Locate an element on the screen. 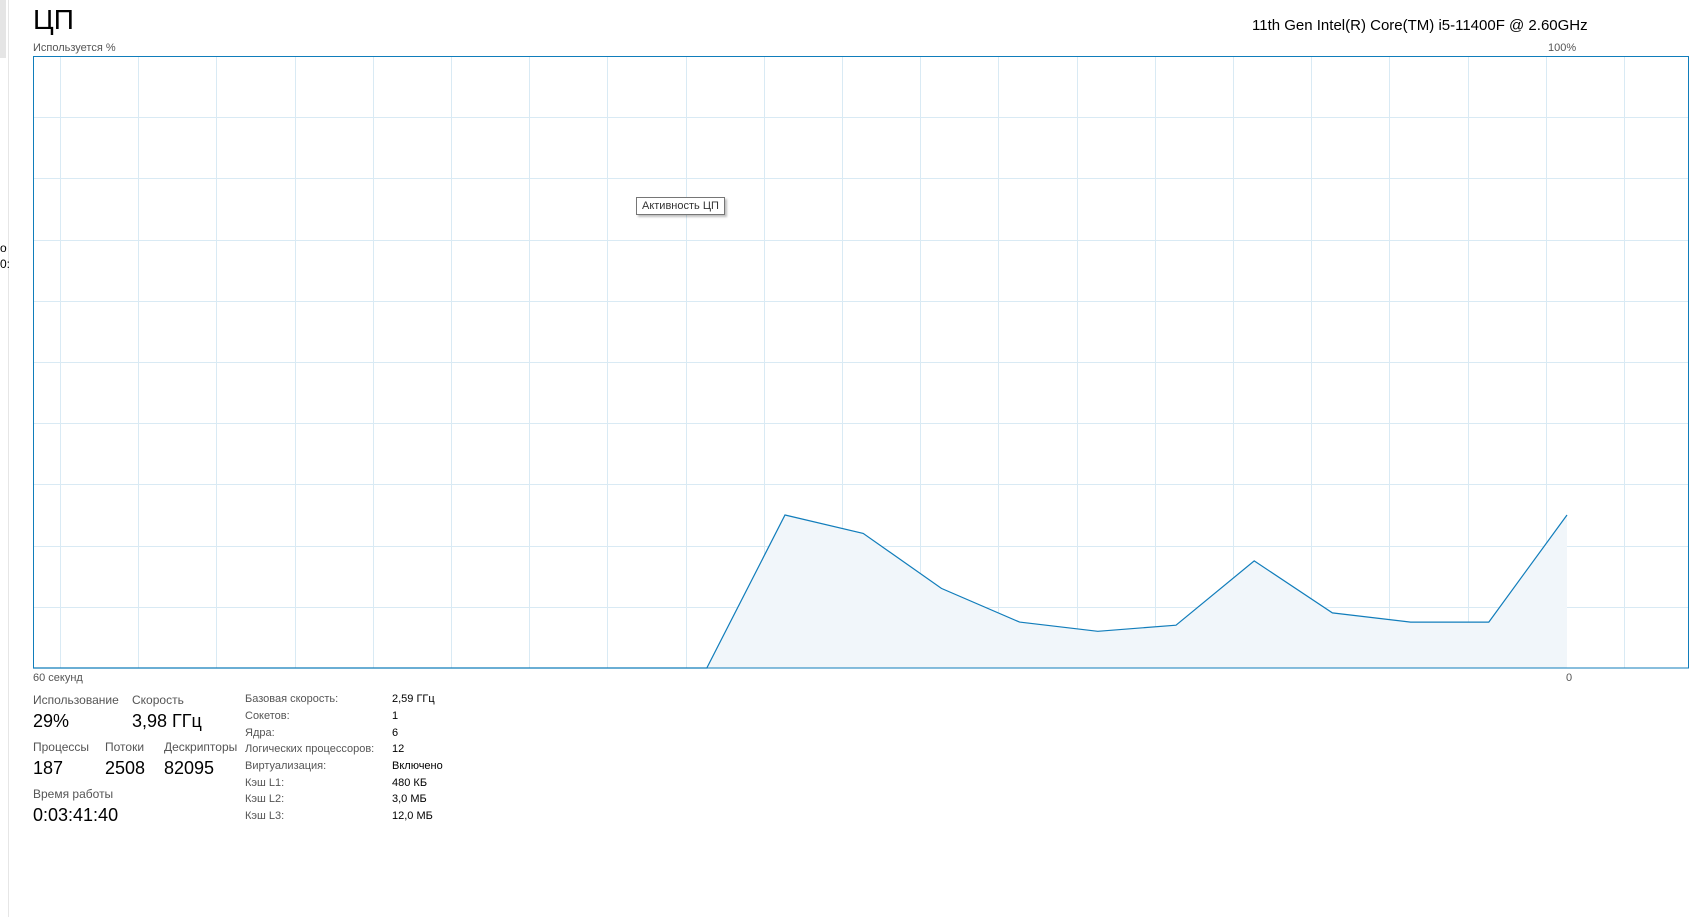 Image resolution: width=1689 pixels, height=917 pixels. speed-label: Скорость is located at coordinates (158, 700).